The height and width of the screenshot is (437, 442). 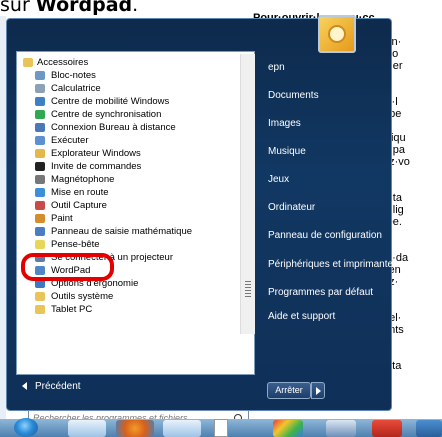 What do you see at coordinates (293, 95) in the screenshot?
I see `right-menu-item: Documents` at bounding box center [293, 95].